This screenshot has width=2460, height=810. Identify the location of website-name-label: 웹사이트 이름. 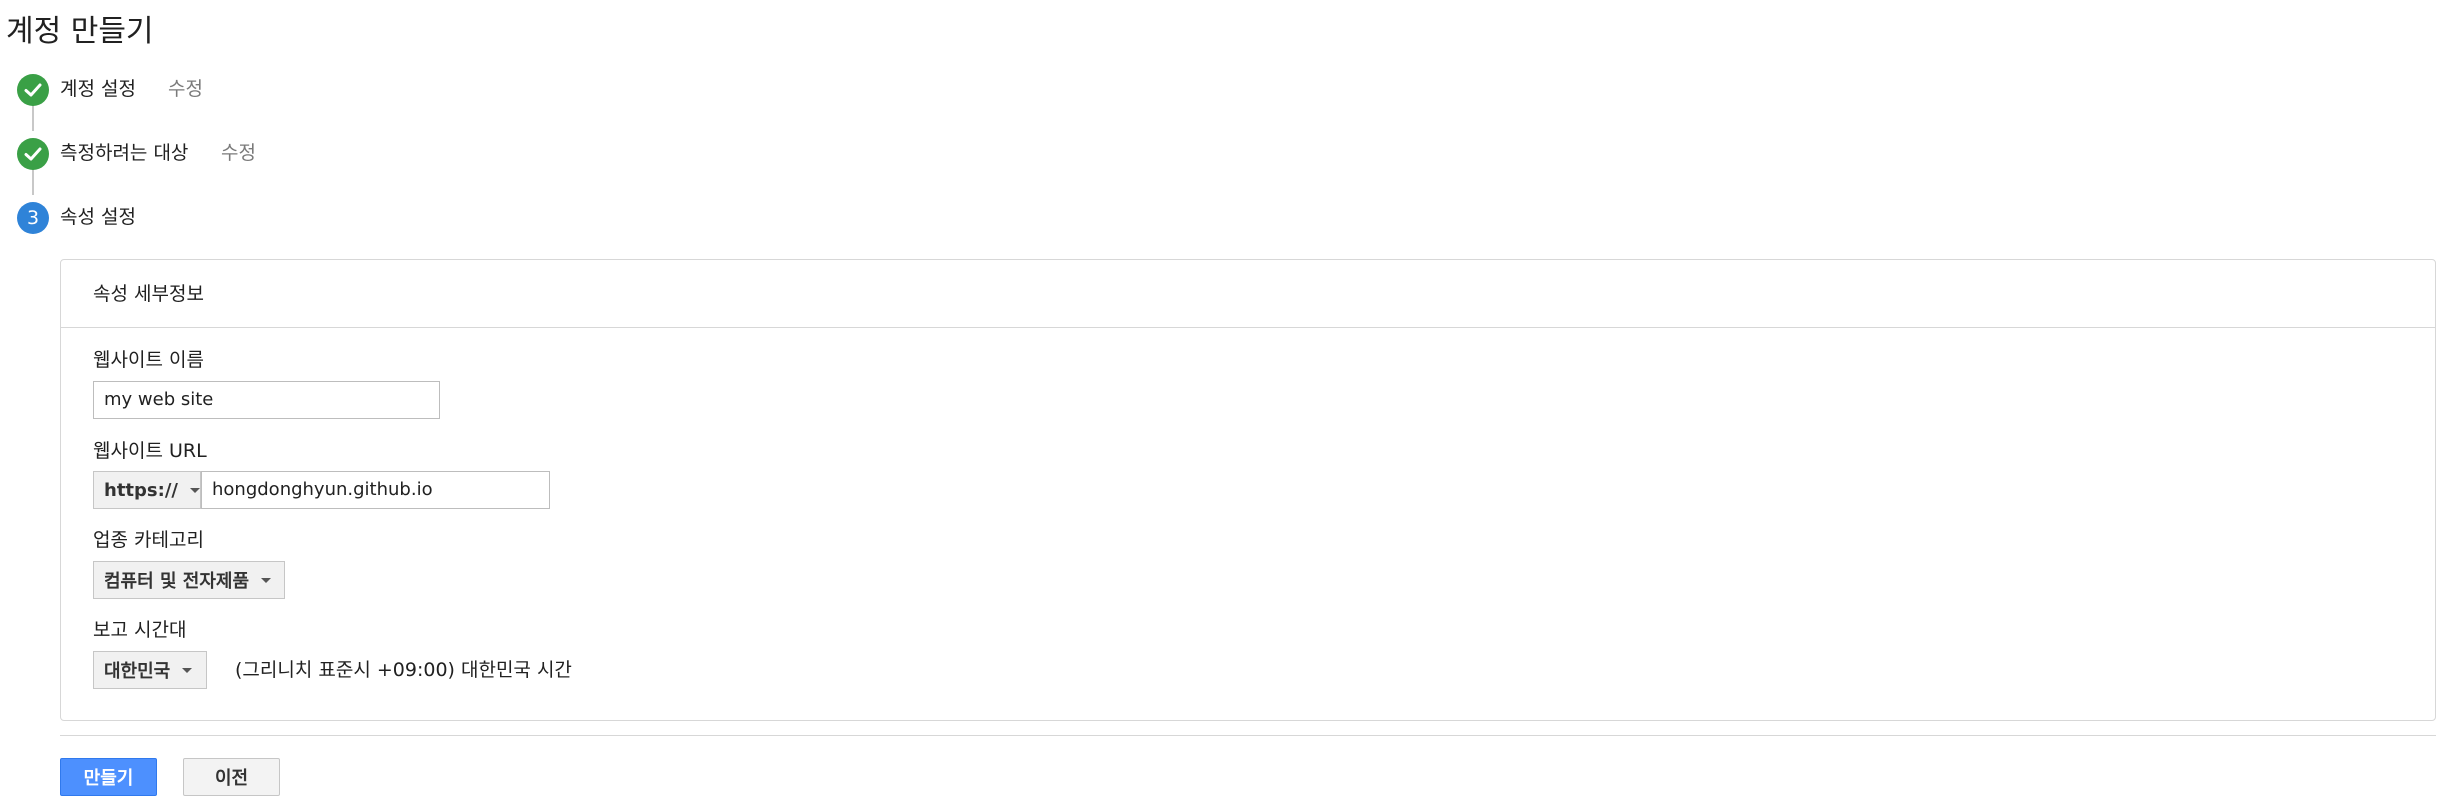
(148, 360).